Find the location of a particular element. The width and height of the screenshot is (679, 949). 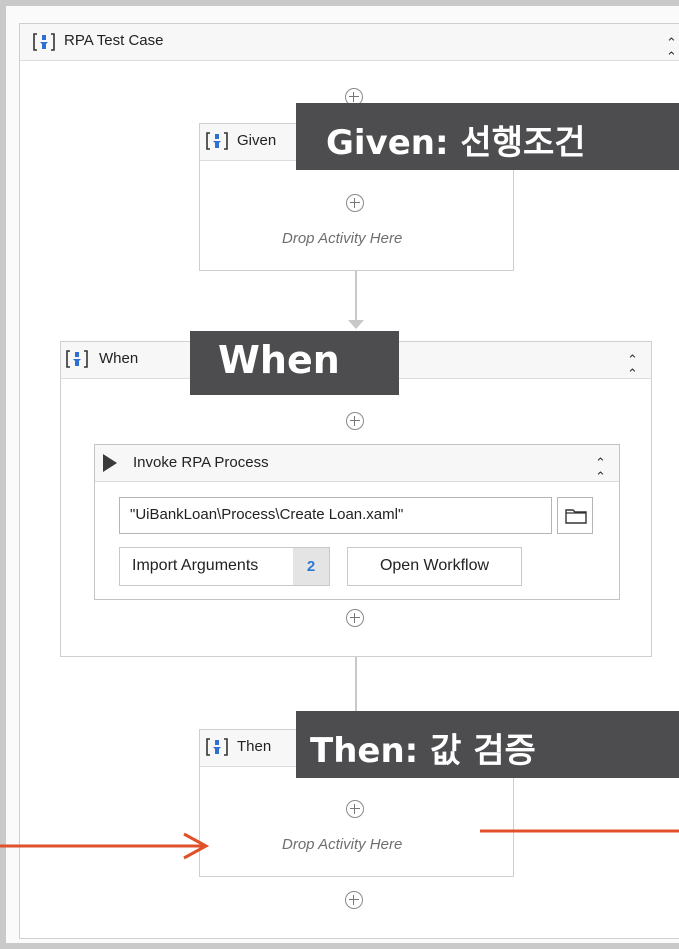

browse-folder-button is located at coordinates (575, 515).